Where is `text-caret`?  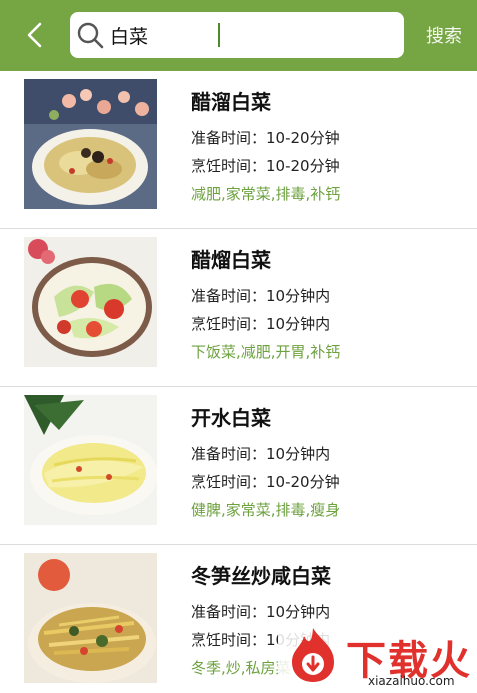
text-caret is located at coordinates (219, 35).